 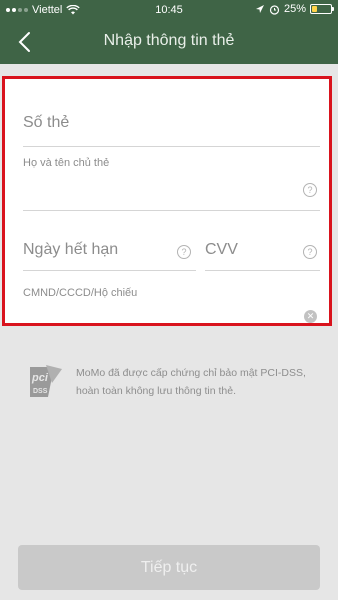 What do you see at coordinates (171, 123) in the screenshot?
I see `card-number-field: Số thẻ` at bounding box center [171, 123].